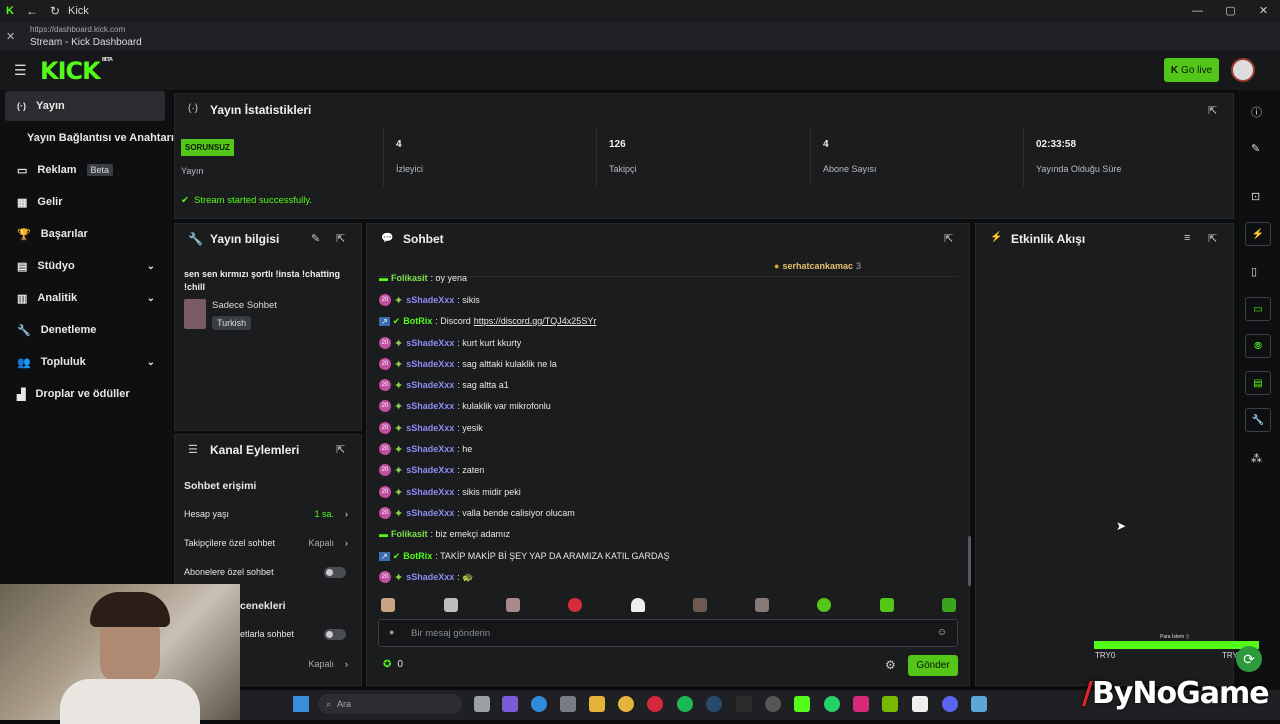  What do you see at coordinates (269, 514) in the screenshot?
I see `account-age-row: Hesap yaşı 1 sa. ›` at bounding box center [269, 514].